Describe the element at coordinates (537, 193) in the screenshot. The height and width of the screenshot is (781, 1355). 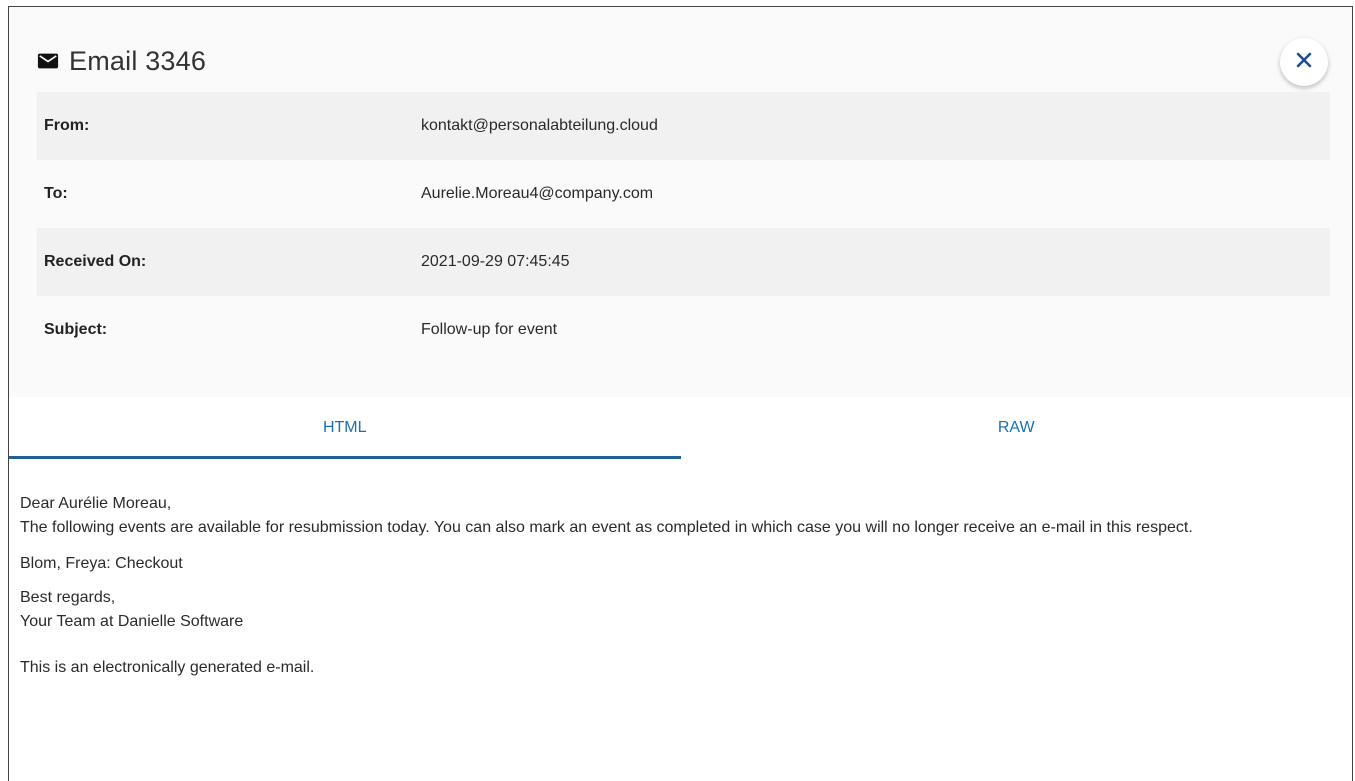
I see `to-value: Aurelie.Moreau4@company.com` at that location.